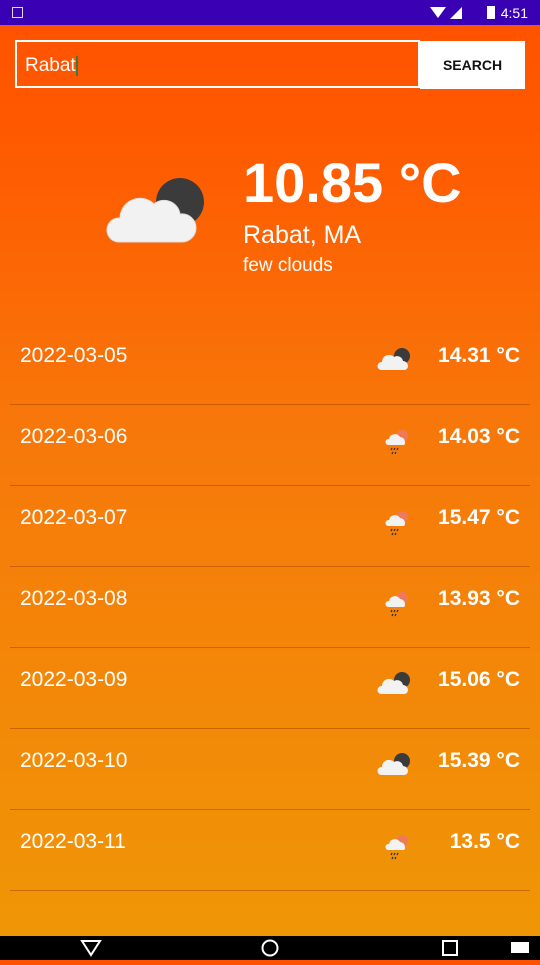 The height and width of the screenshot is (965, 540). I want to click on navigation-bar, so click(270, 948).